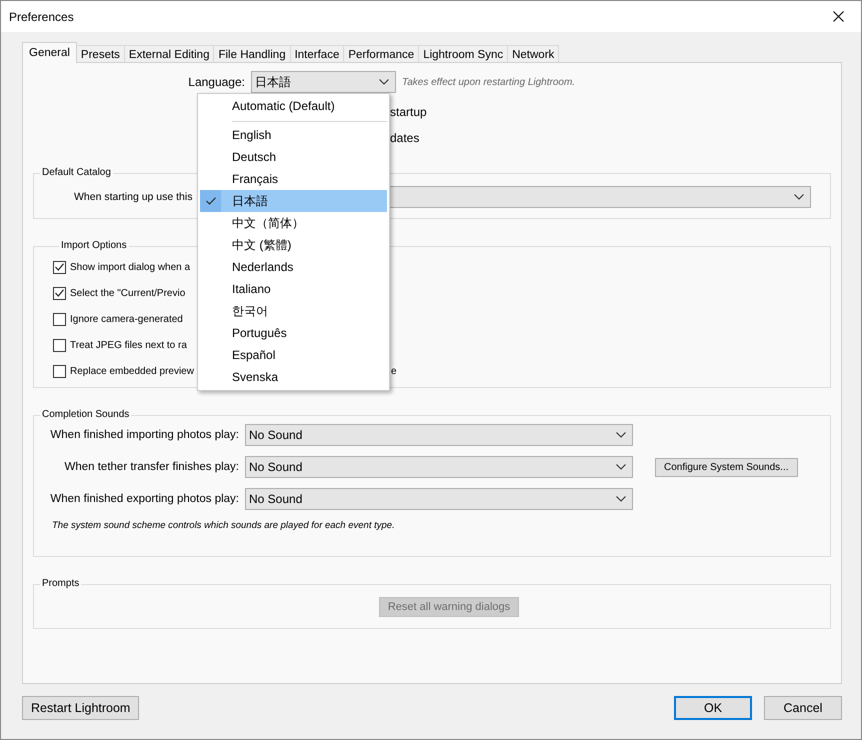 The width and height of the screenshot is (862, 740). I want to click on setting-label: startup, so click(408, 112).